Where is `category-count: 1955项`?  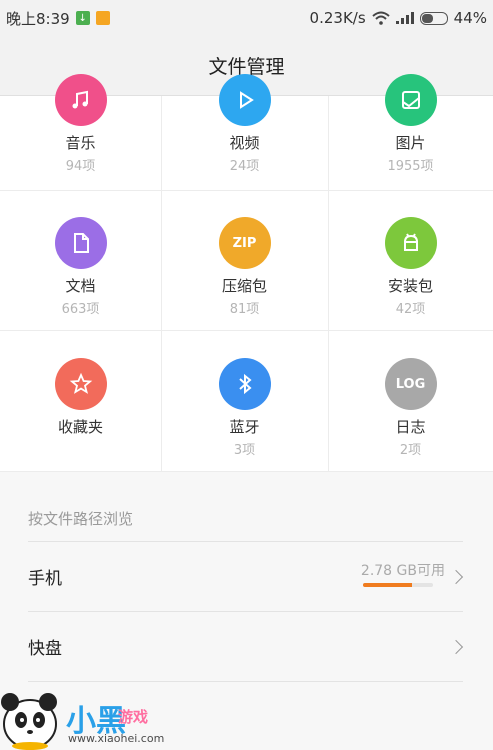 category-count: 1955项 is located at coordinates (410, 166).